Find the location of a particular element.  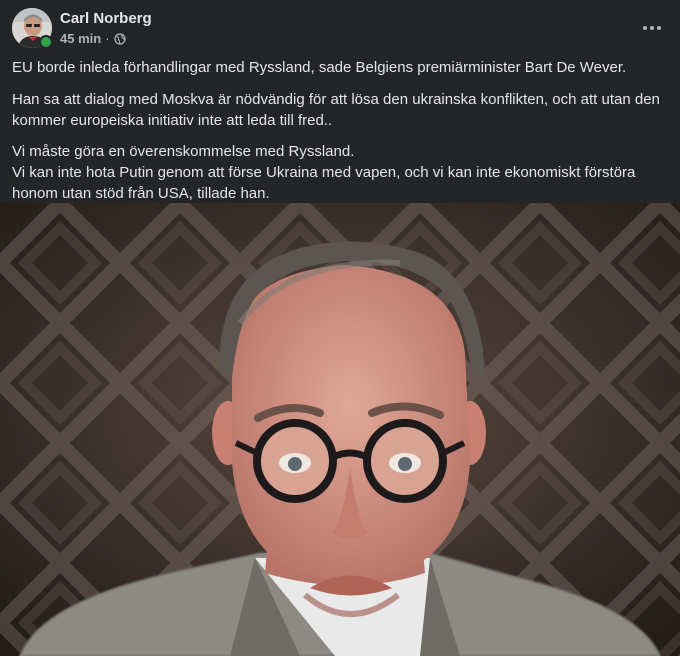

online-status-icon is located at coordinates (46, 42).